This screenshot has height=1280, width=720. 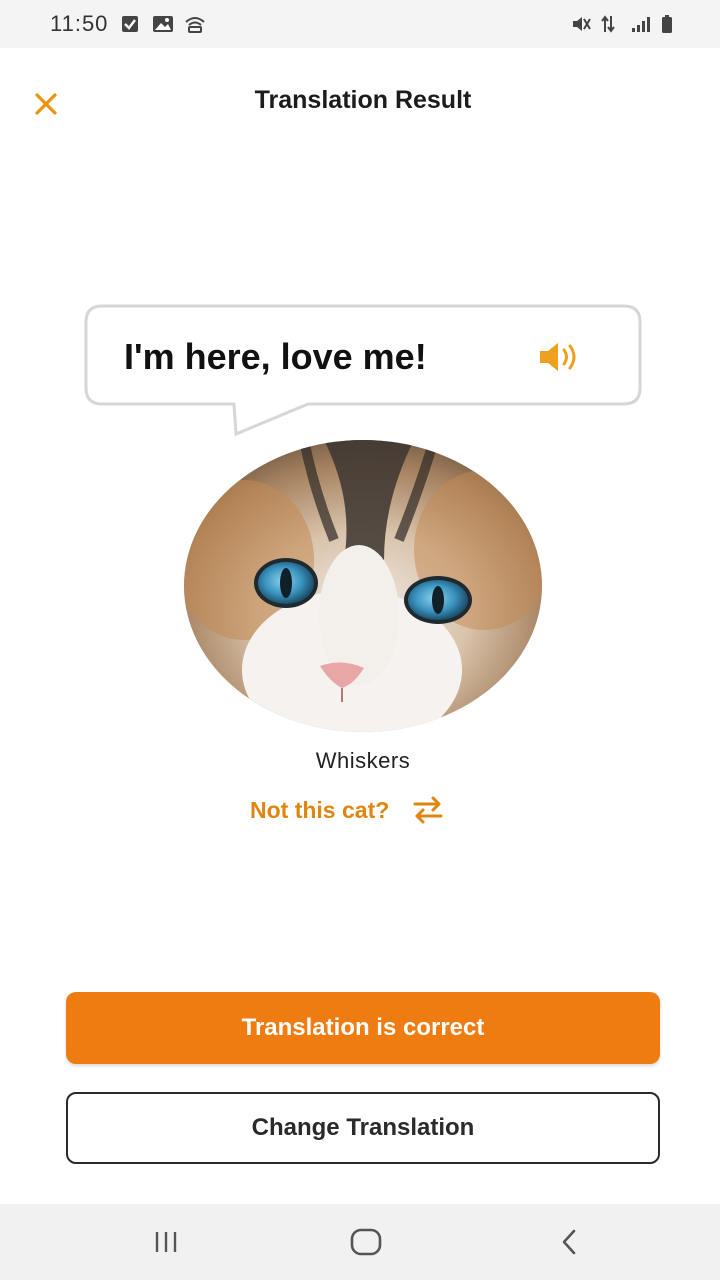 What do you see at coordinates (363, 760) in the screenshot?
I see `cat-name: Whiskers` at bounding box center [363, 760].